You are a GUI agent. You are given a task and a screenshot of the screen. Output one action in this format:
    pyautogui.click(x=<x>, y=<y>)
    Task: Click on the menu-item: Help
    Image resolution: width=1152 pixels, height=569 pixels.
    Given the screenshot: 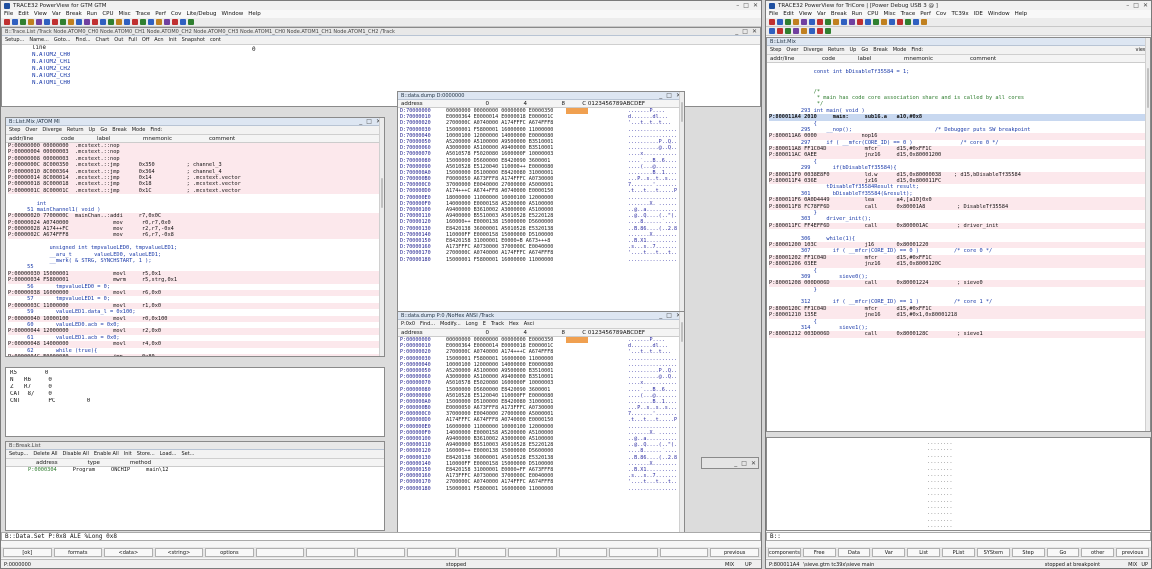 What is the action you would take?
    pyautogui.click(x=254, y=14)
    